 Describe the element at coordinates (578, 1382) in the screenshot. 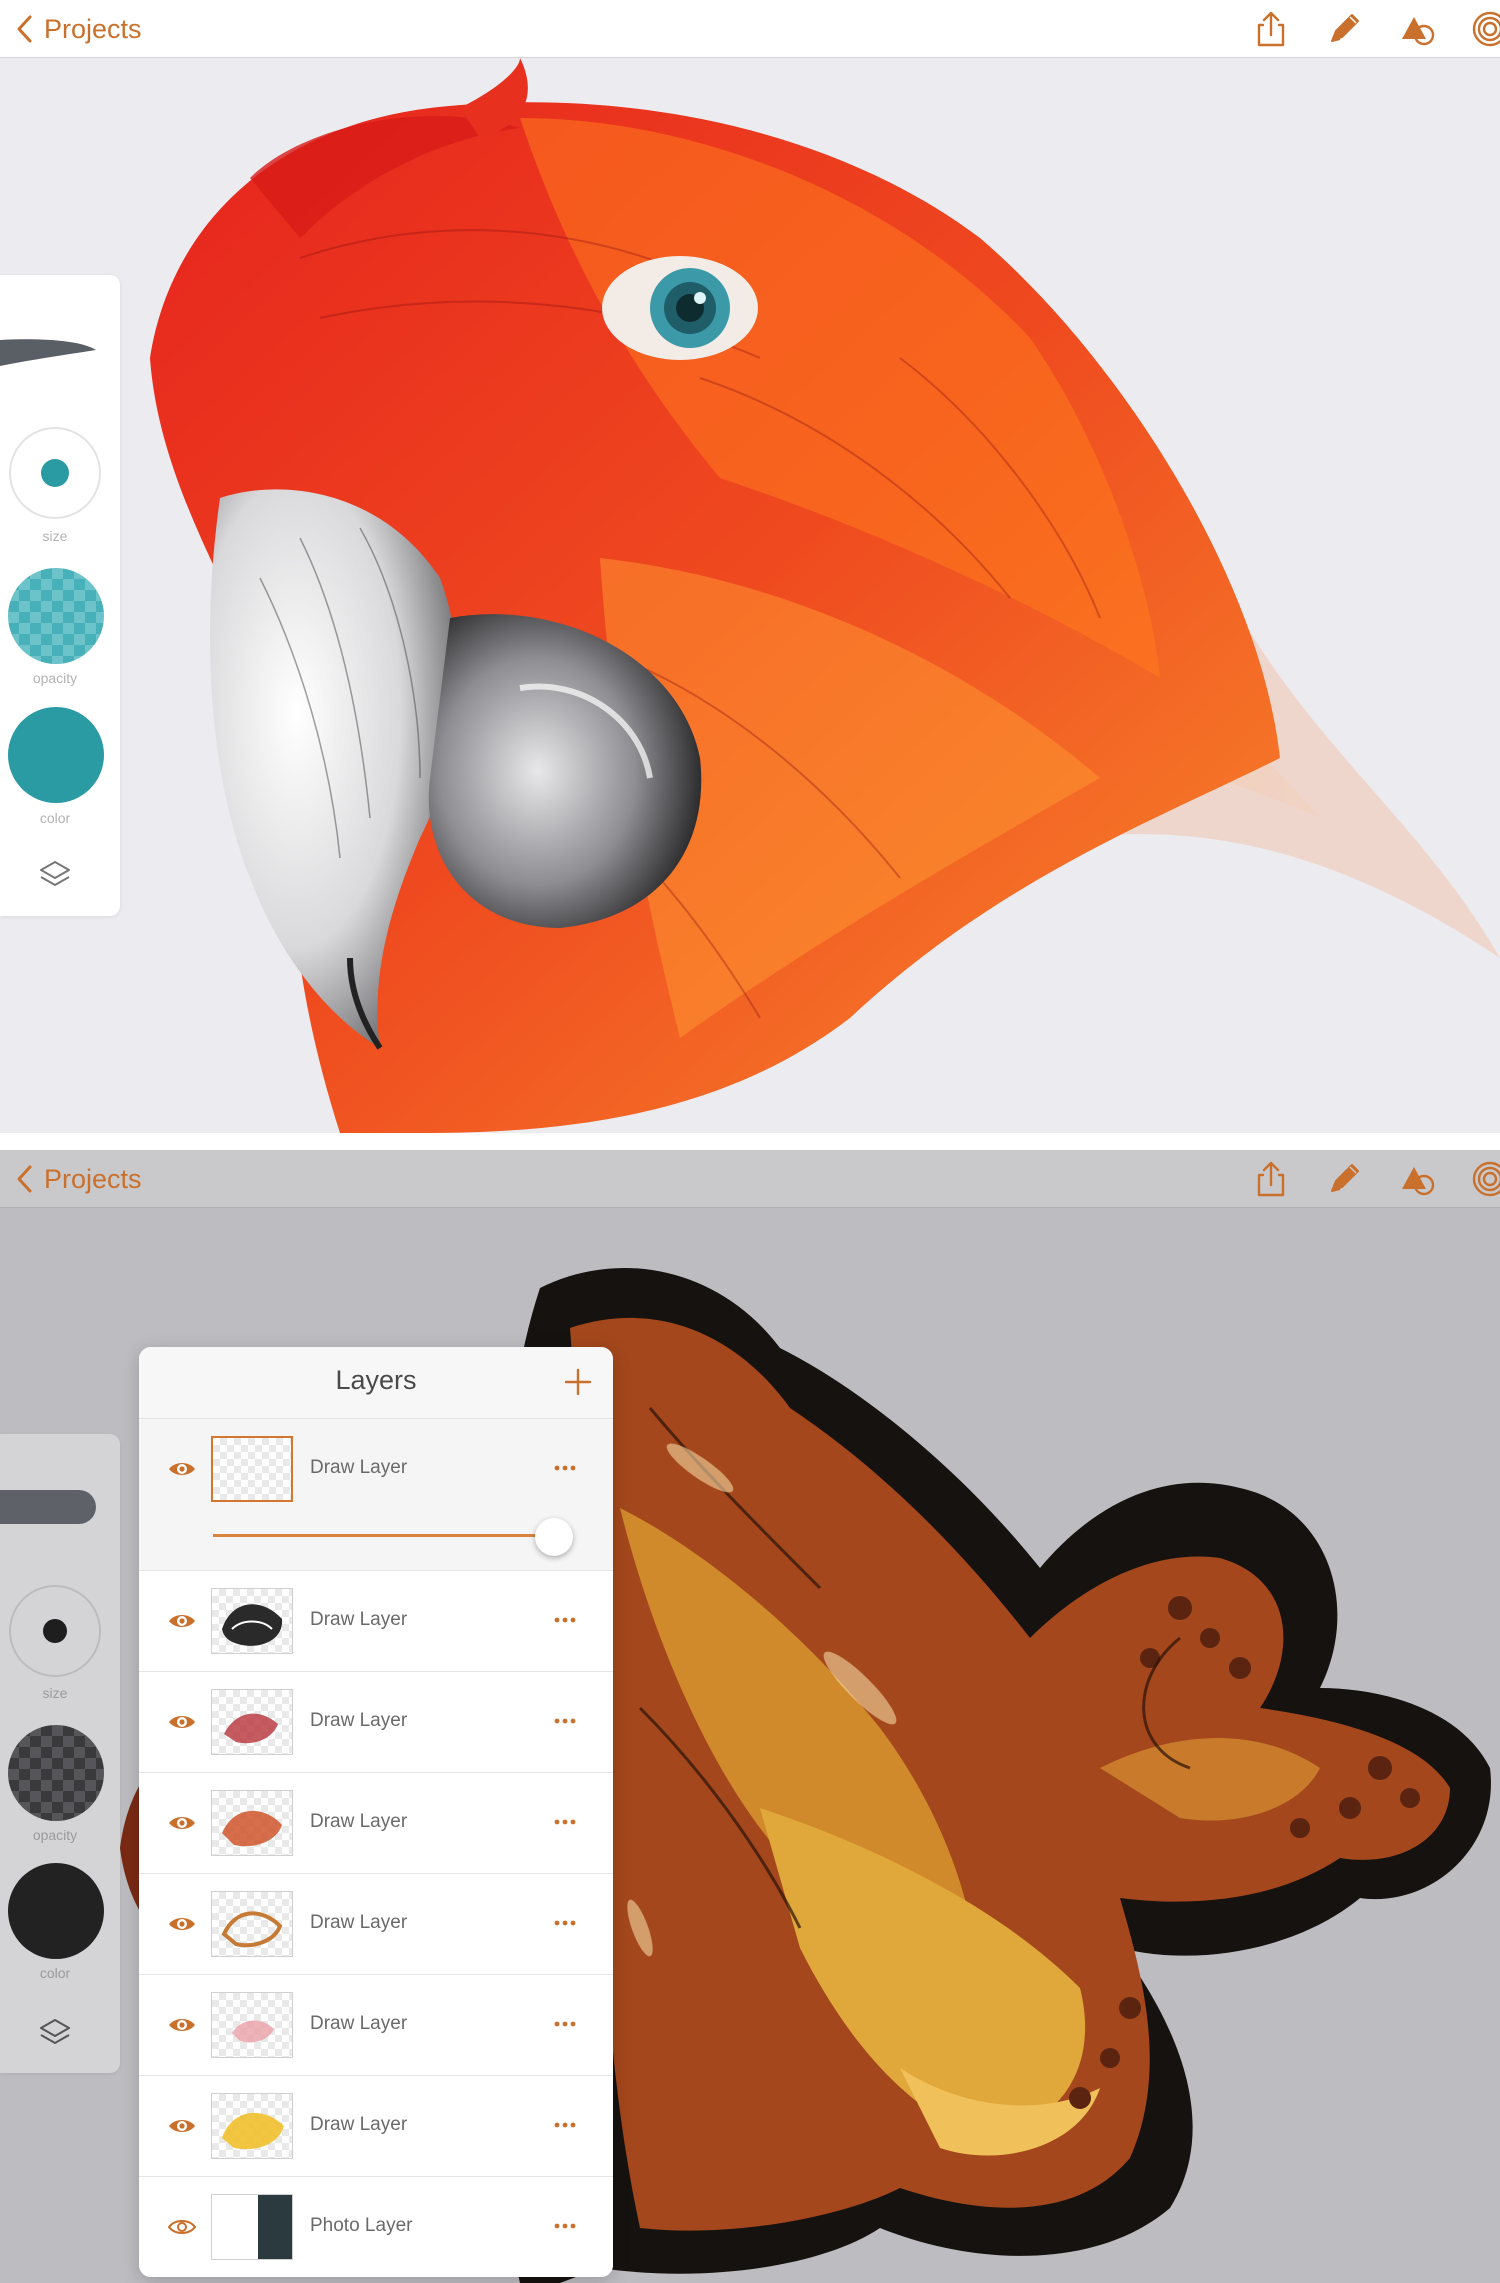

I see `plus-icon` at that location.